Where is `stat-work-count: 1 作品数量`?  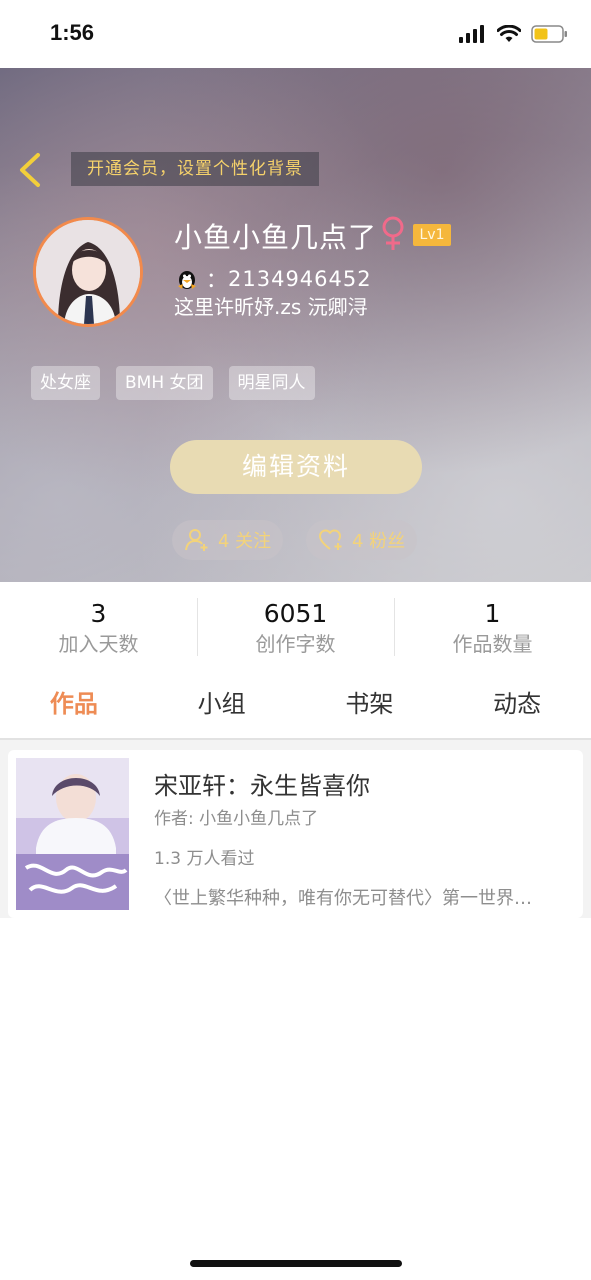 stat-work-count: 1 作品数量 is located at coordinates (492, 626).